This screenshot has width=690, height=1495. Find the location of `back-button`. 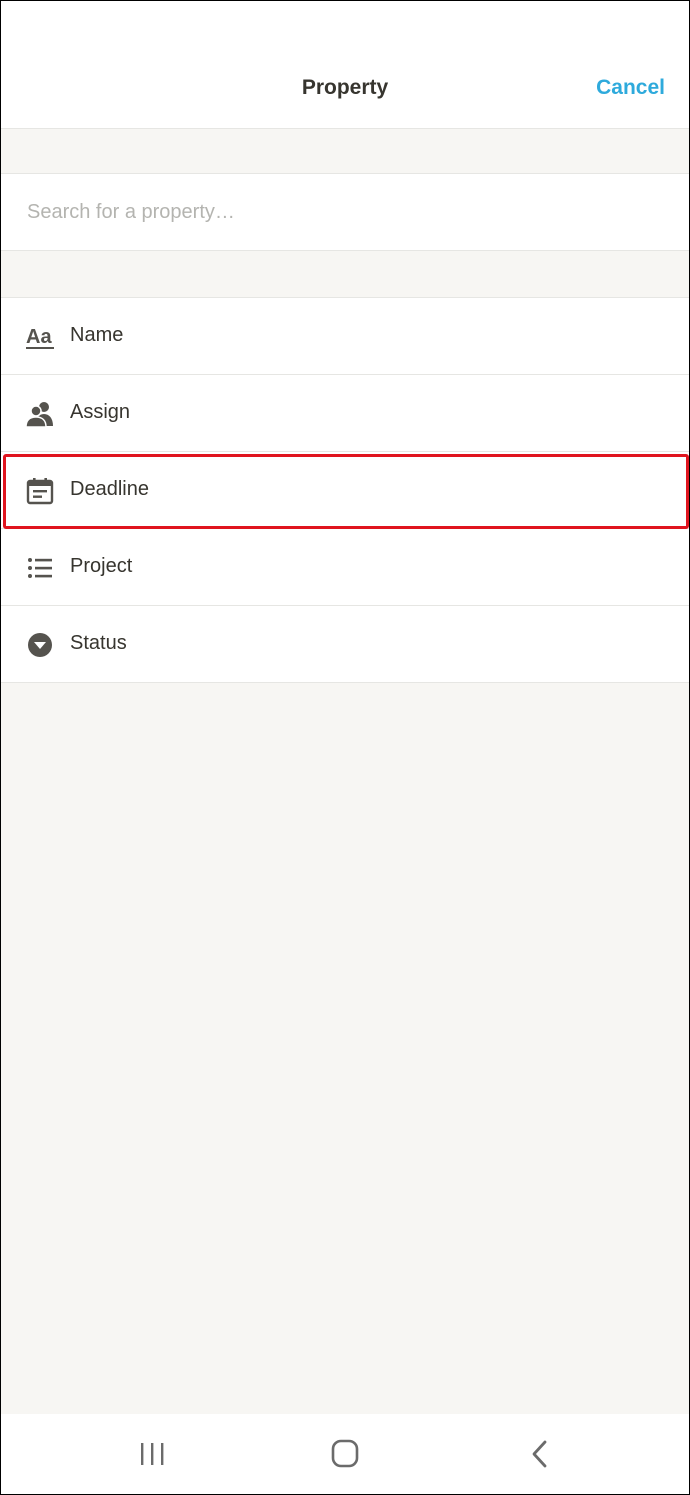

back-button is located at coordinates (539, 1454).